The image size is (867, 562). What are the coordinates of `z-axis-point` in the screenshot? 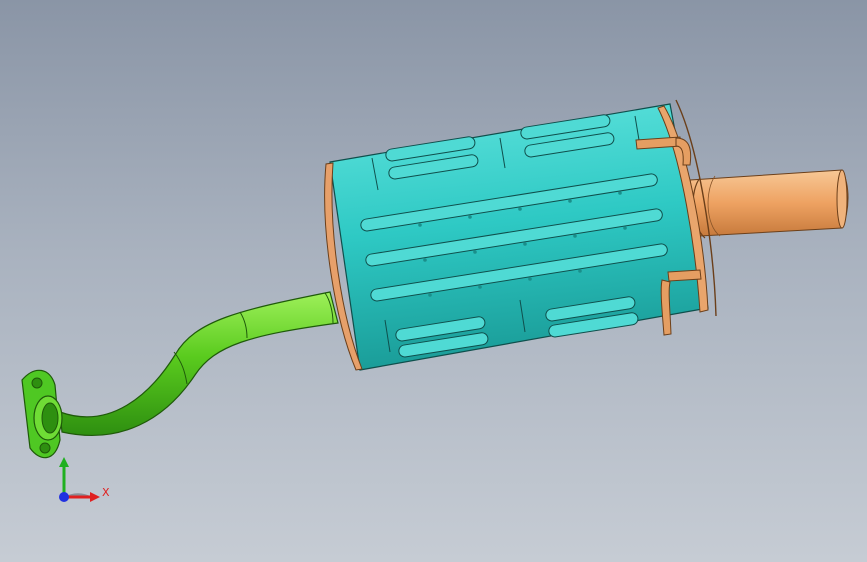 It's located at (64, 497).